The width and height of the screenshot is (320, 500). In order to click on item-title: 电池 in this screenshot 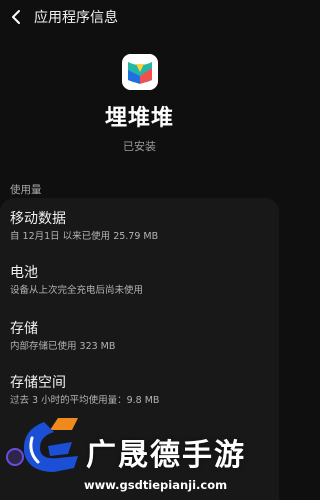, I will do `click(24, 273)`.